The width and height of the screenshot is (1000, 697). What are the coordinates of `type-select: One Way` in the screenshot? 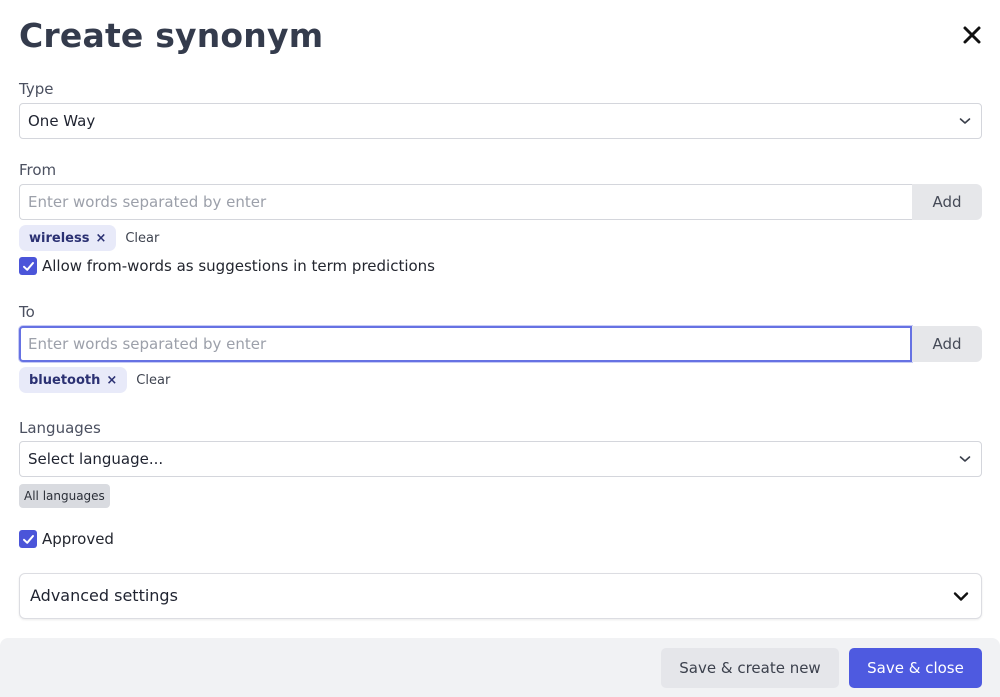 It's located at (500, 121).